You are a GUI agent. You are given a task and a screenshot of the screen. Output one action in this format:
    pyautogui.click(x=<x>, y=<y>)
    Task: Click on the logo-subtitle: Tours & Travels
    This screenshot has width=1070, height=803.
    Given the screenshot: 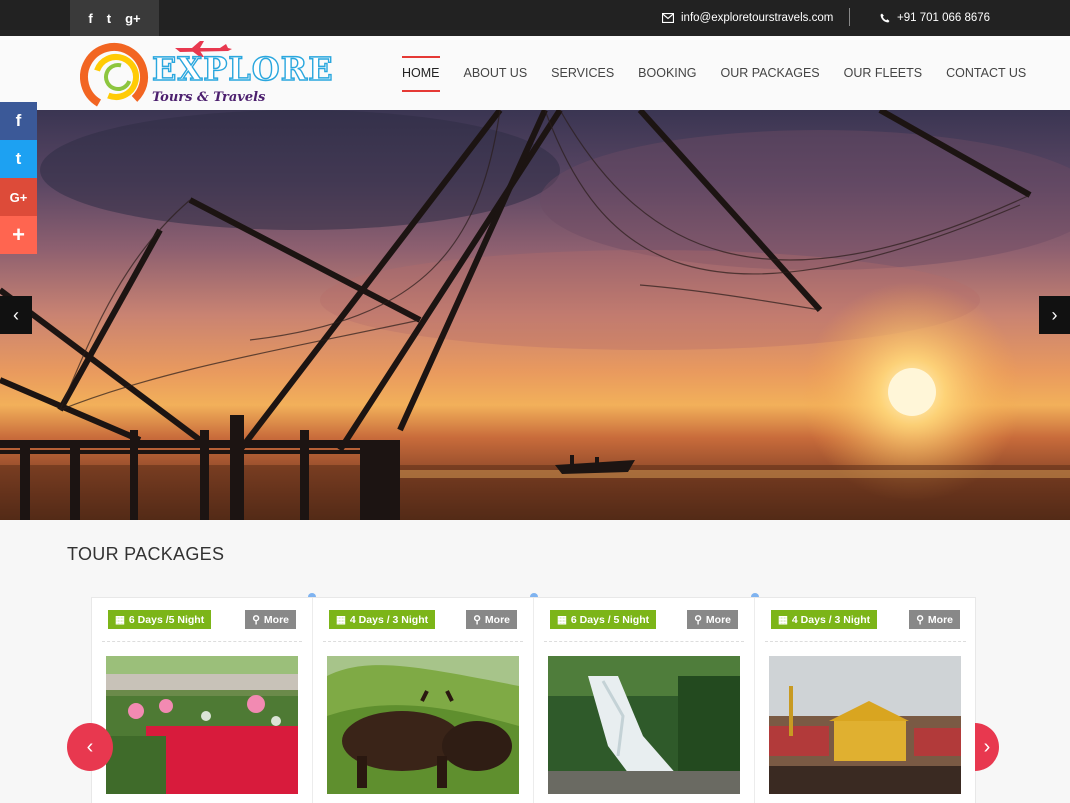 What is the action you would take?
    pyautogui.click(x=209, y=97)
    